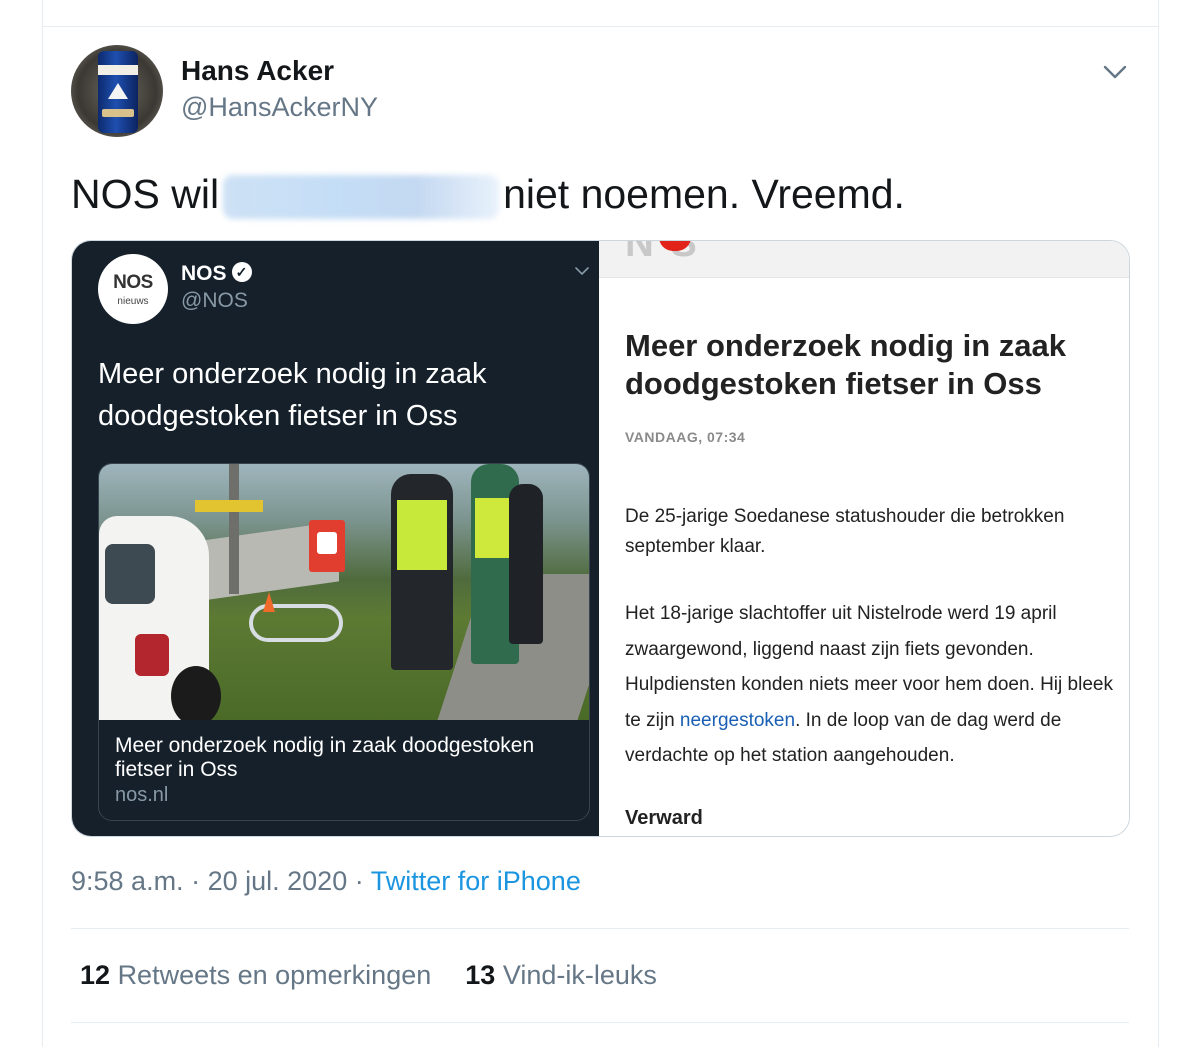 Image resolution: width=1200 pixels, height=1047 pixels. Describe the element at coordinates (257, 71) in the screenshot. I see `author-name: Hans Acker` at that location.